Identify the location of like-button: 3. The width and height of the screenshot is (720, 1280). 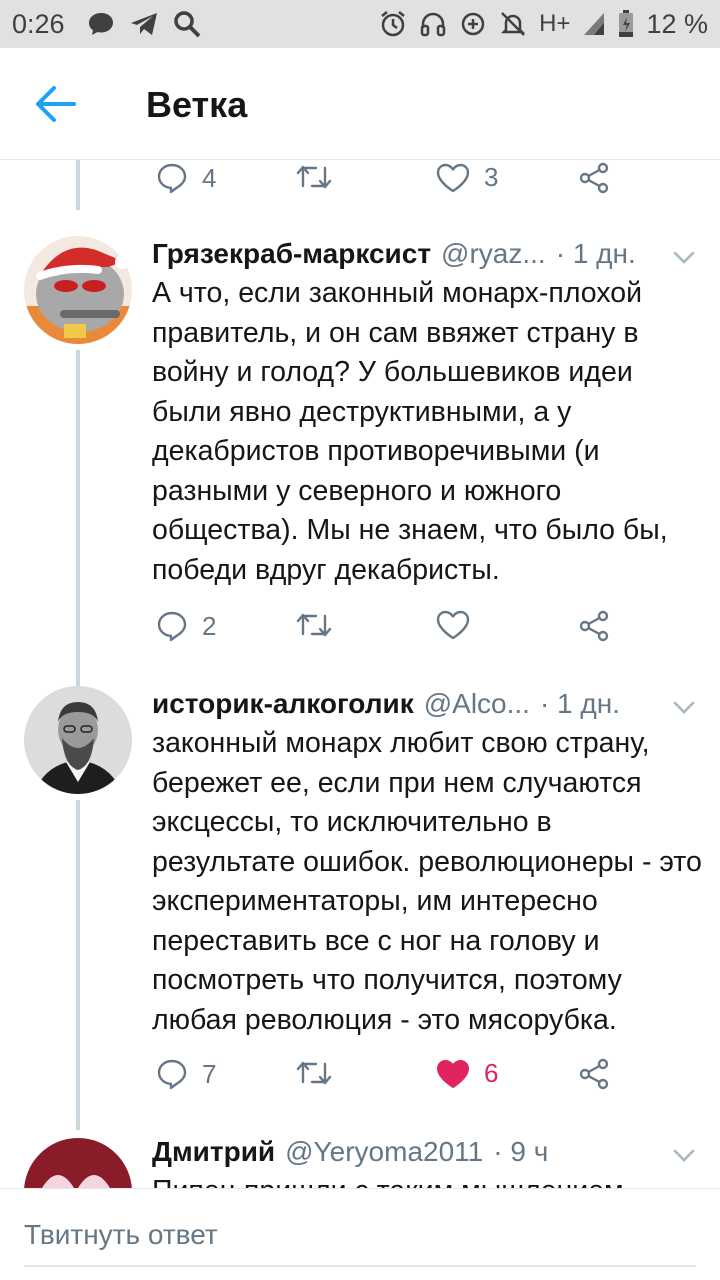
(467, 177).